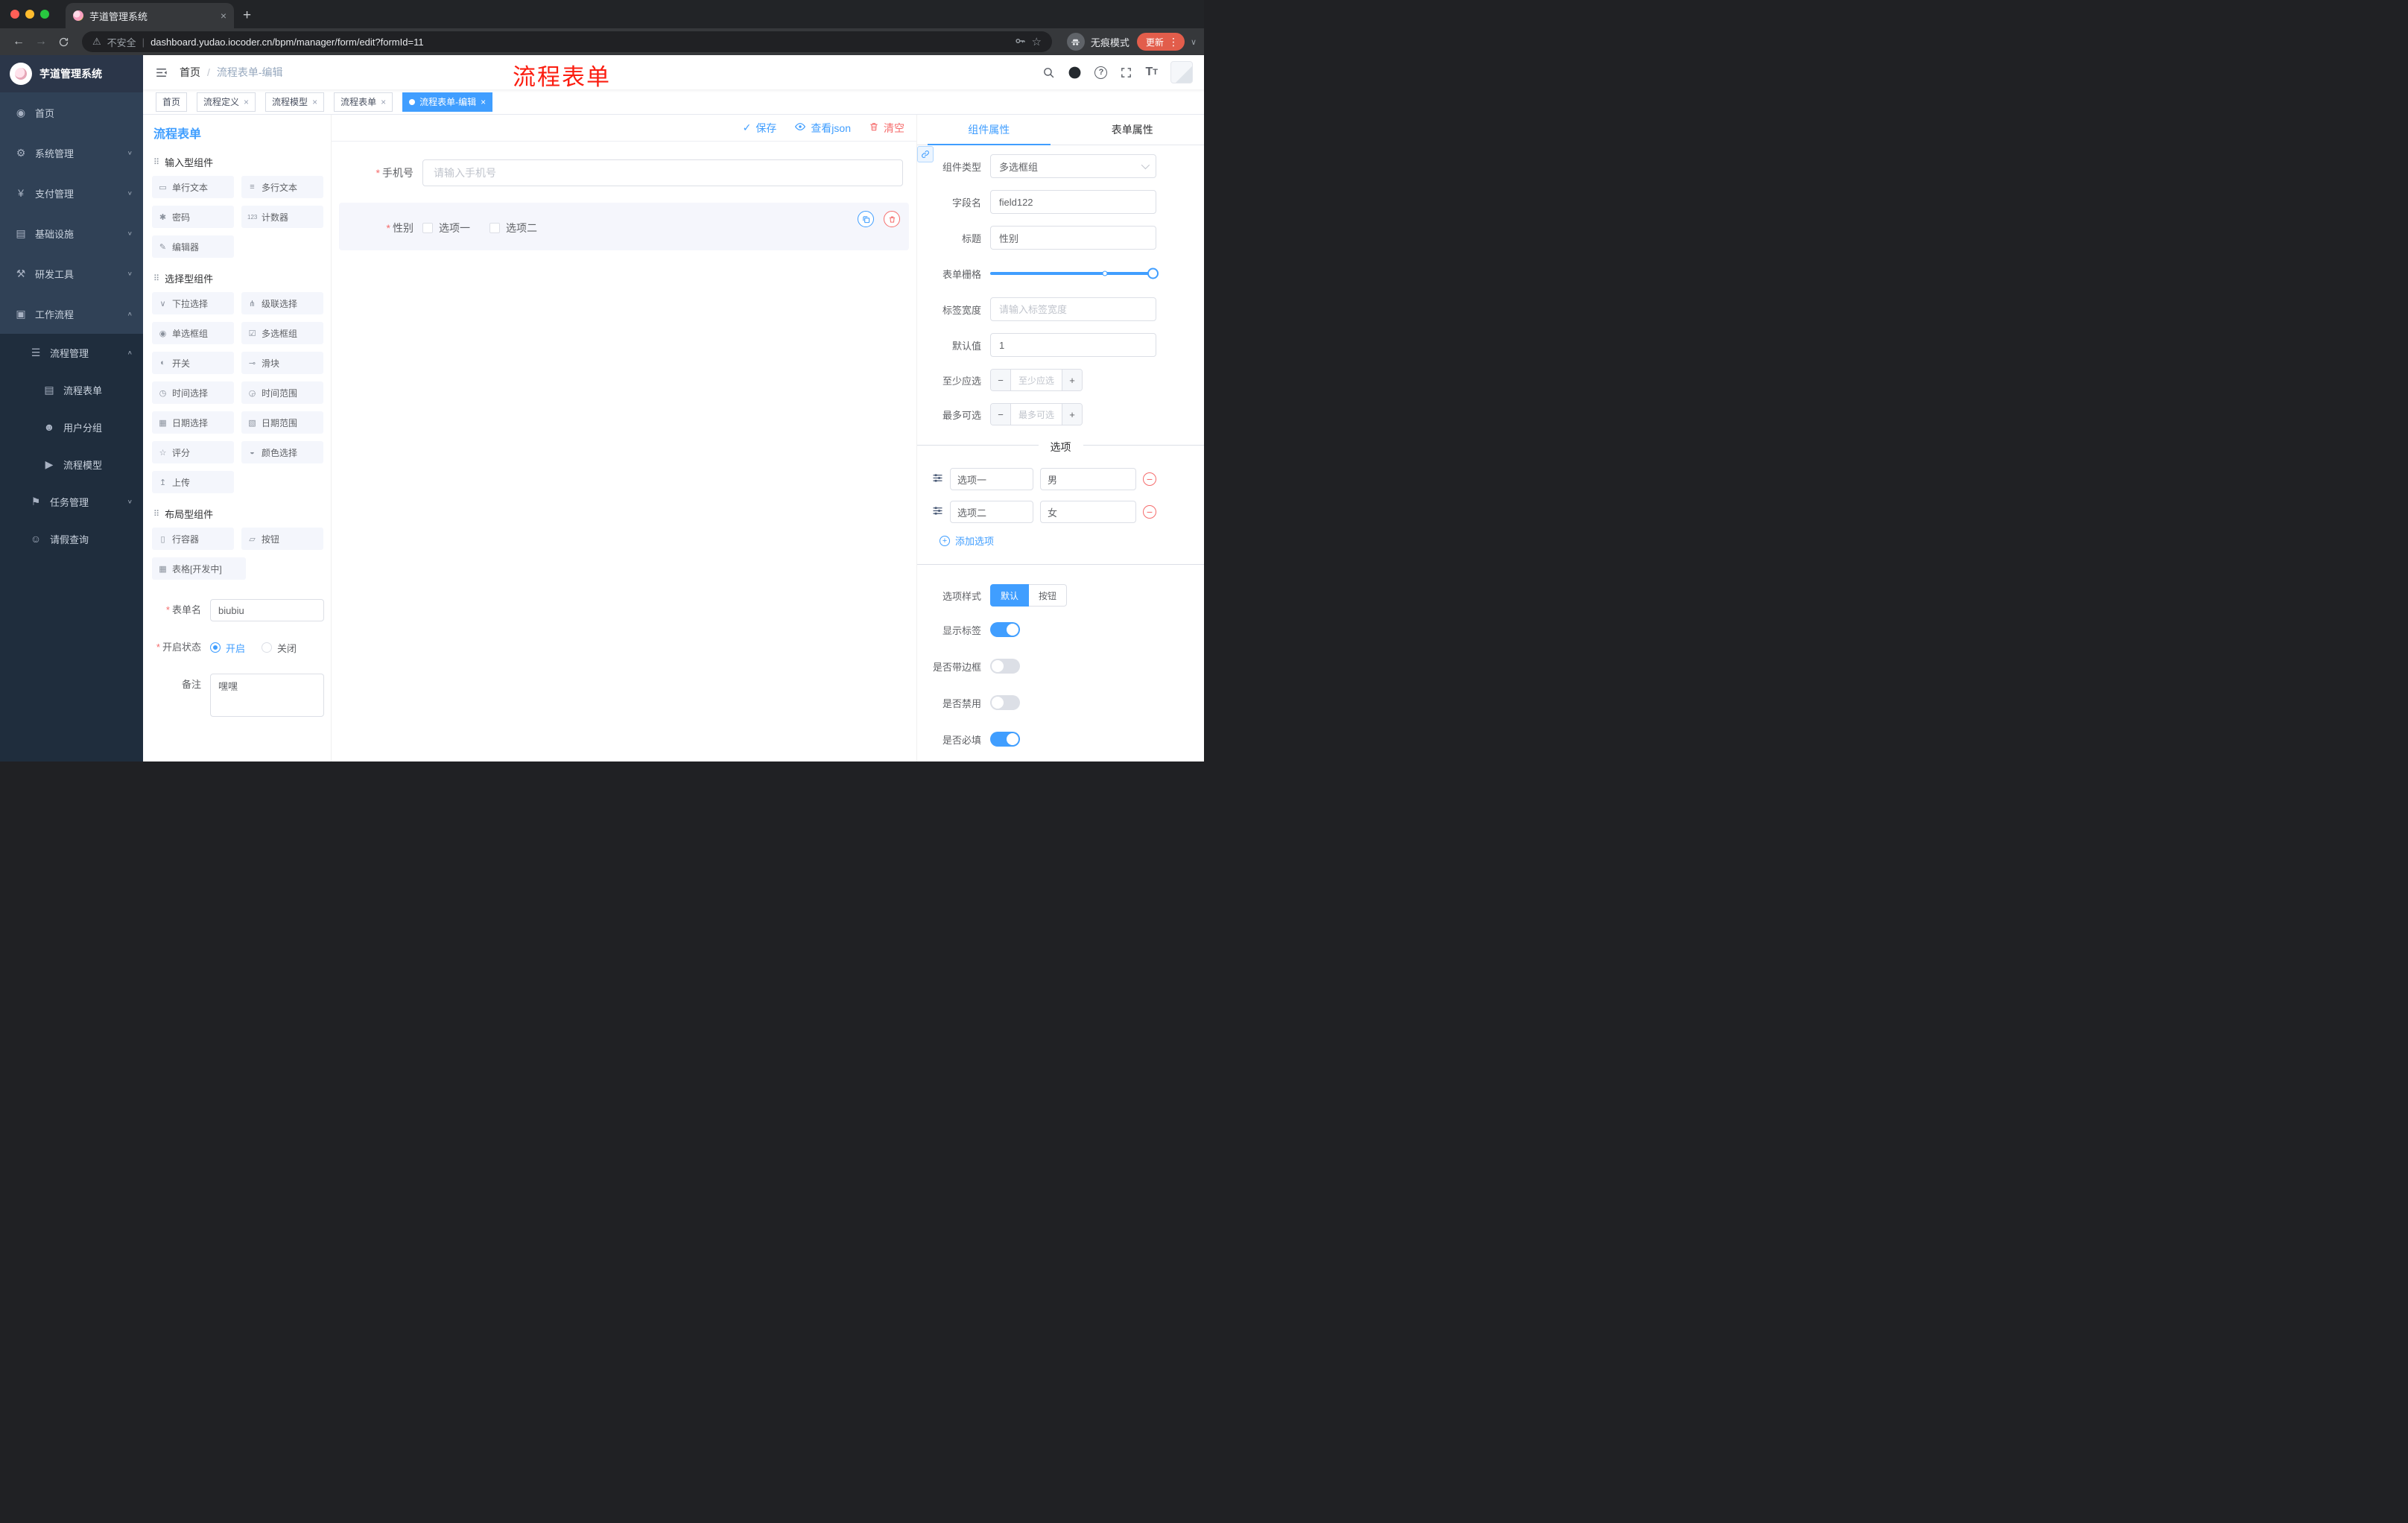 This screenshot has width=2408, height=1523. Describe the element at coordinates (1005, 702) in the screenshot. I see `disabled-toggle` at that location.